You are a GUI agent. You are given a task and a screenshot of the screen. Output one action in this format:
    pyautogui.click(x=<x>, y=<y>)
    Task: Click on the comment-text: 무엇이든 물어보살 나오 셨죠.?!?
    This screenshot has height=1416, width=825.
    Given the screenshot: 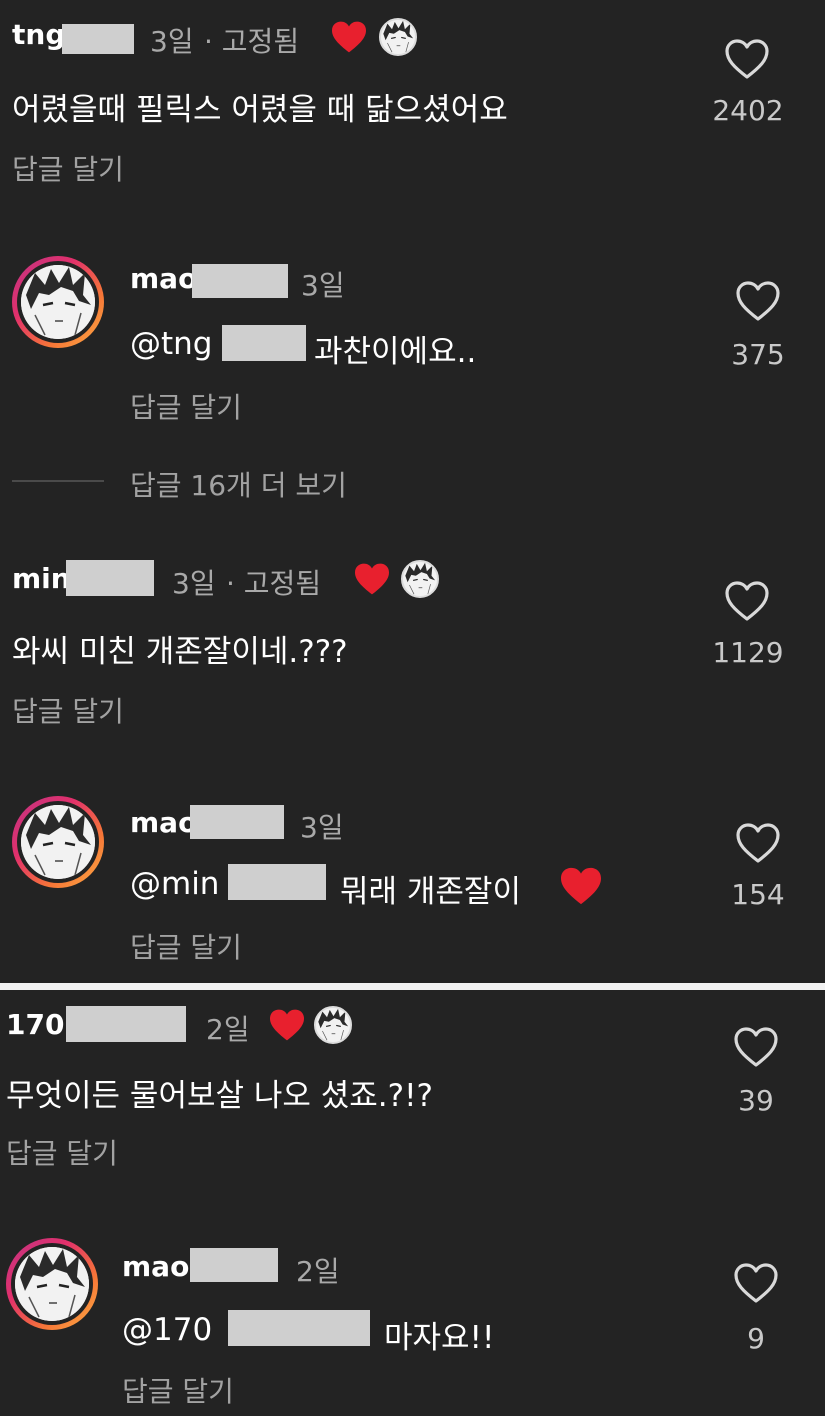 What is the action you would take?
    pyautogui.click(x=219, y=1096)
    